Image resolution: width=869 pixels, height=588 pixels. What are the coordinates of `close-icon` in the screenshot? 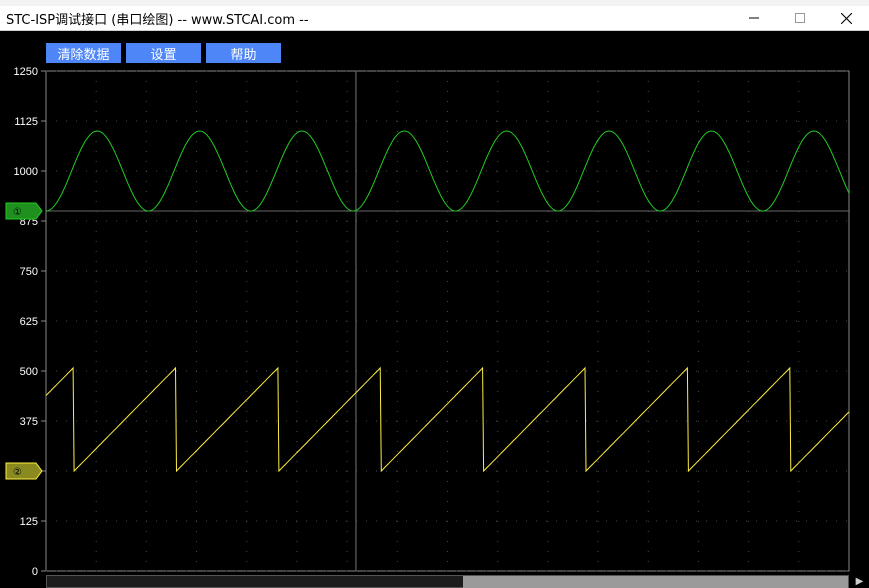 It's located at (846, 18).